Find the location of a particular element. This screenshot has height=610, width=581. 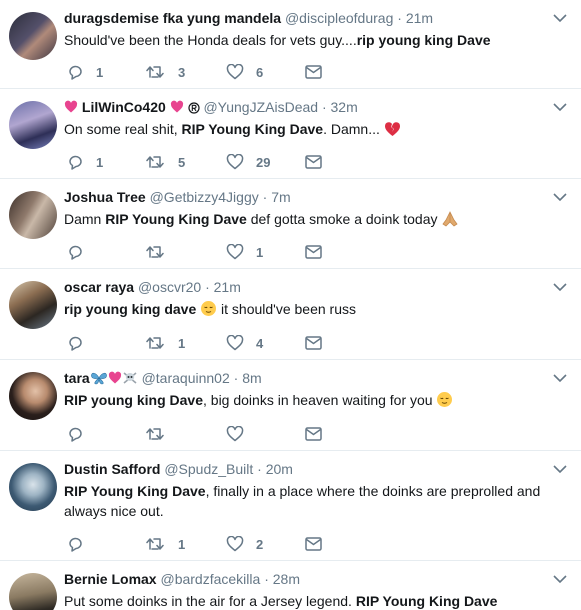

timestamp: 28m is located at coordinates (286, 579).